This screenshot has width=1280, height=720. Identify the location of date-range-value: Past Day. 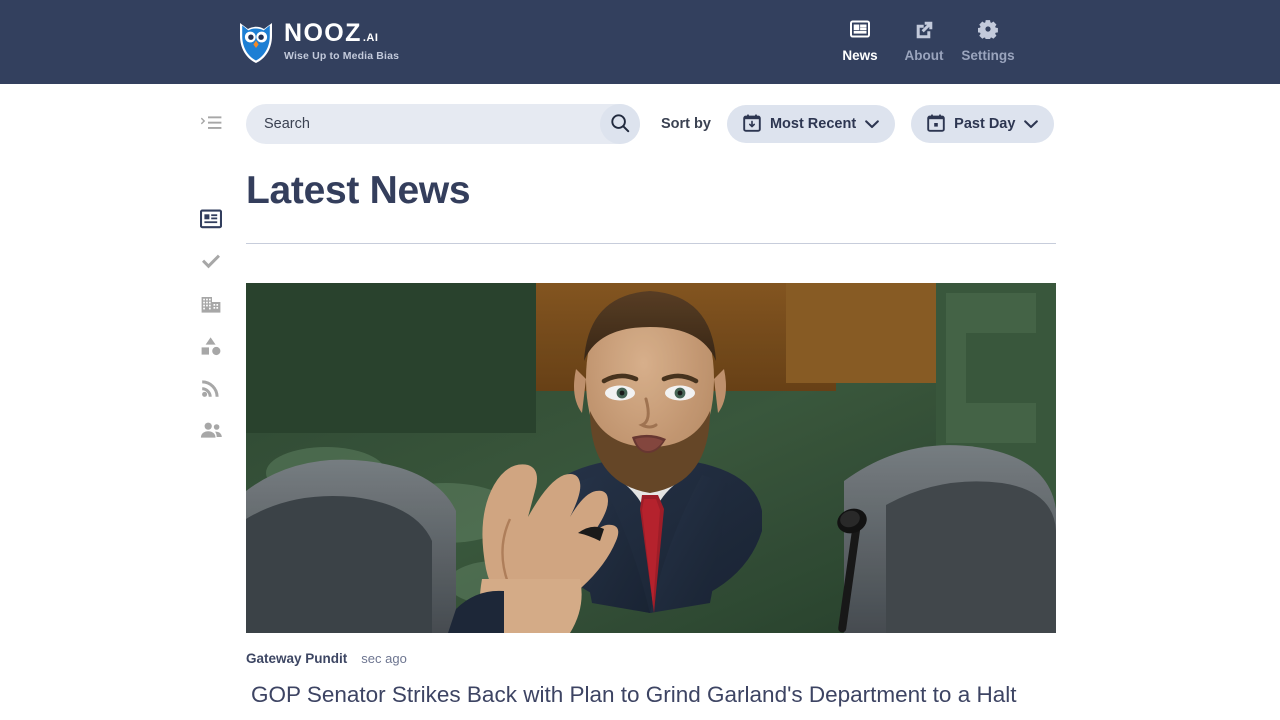
(985, 124).